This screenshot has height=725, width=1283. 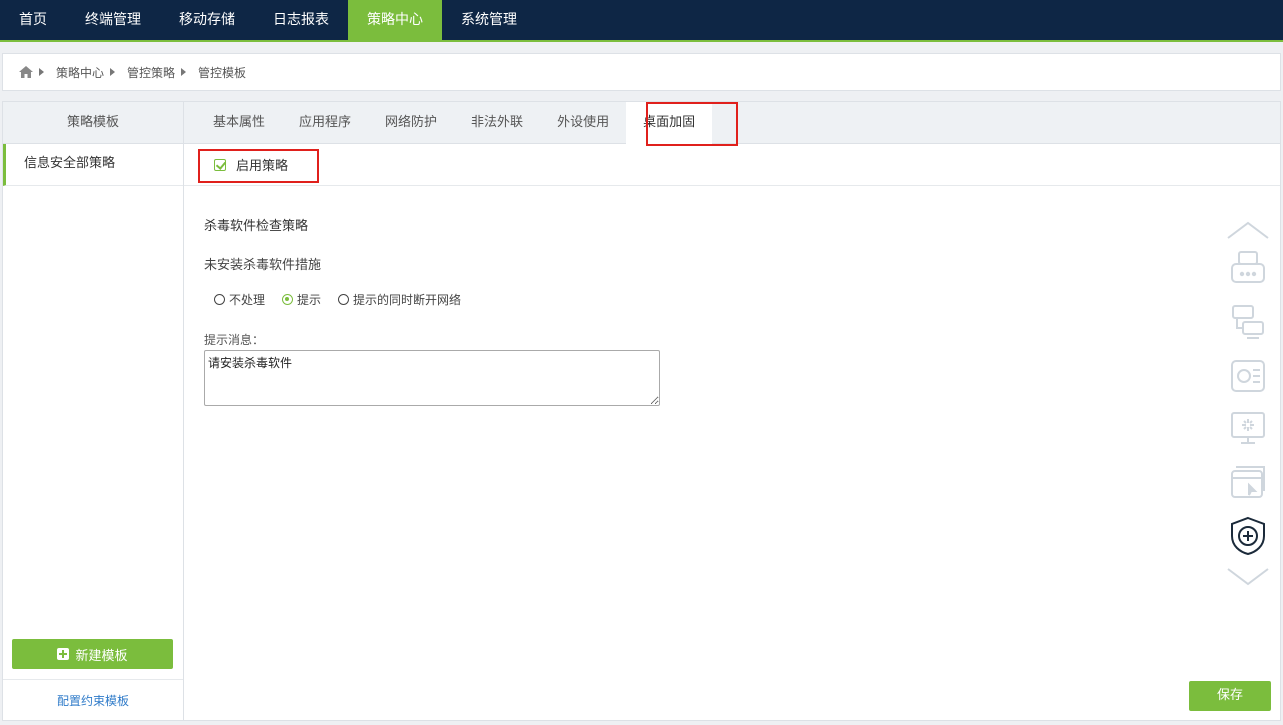 I want to click on chevron-down-icon, so click(x=1248, y=576).